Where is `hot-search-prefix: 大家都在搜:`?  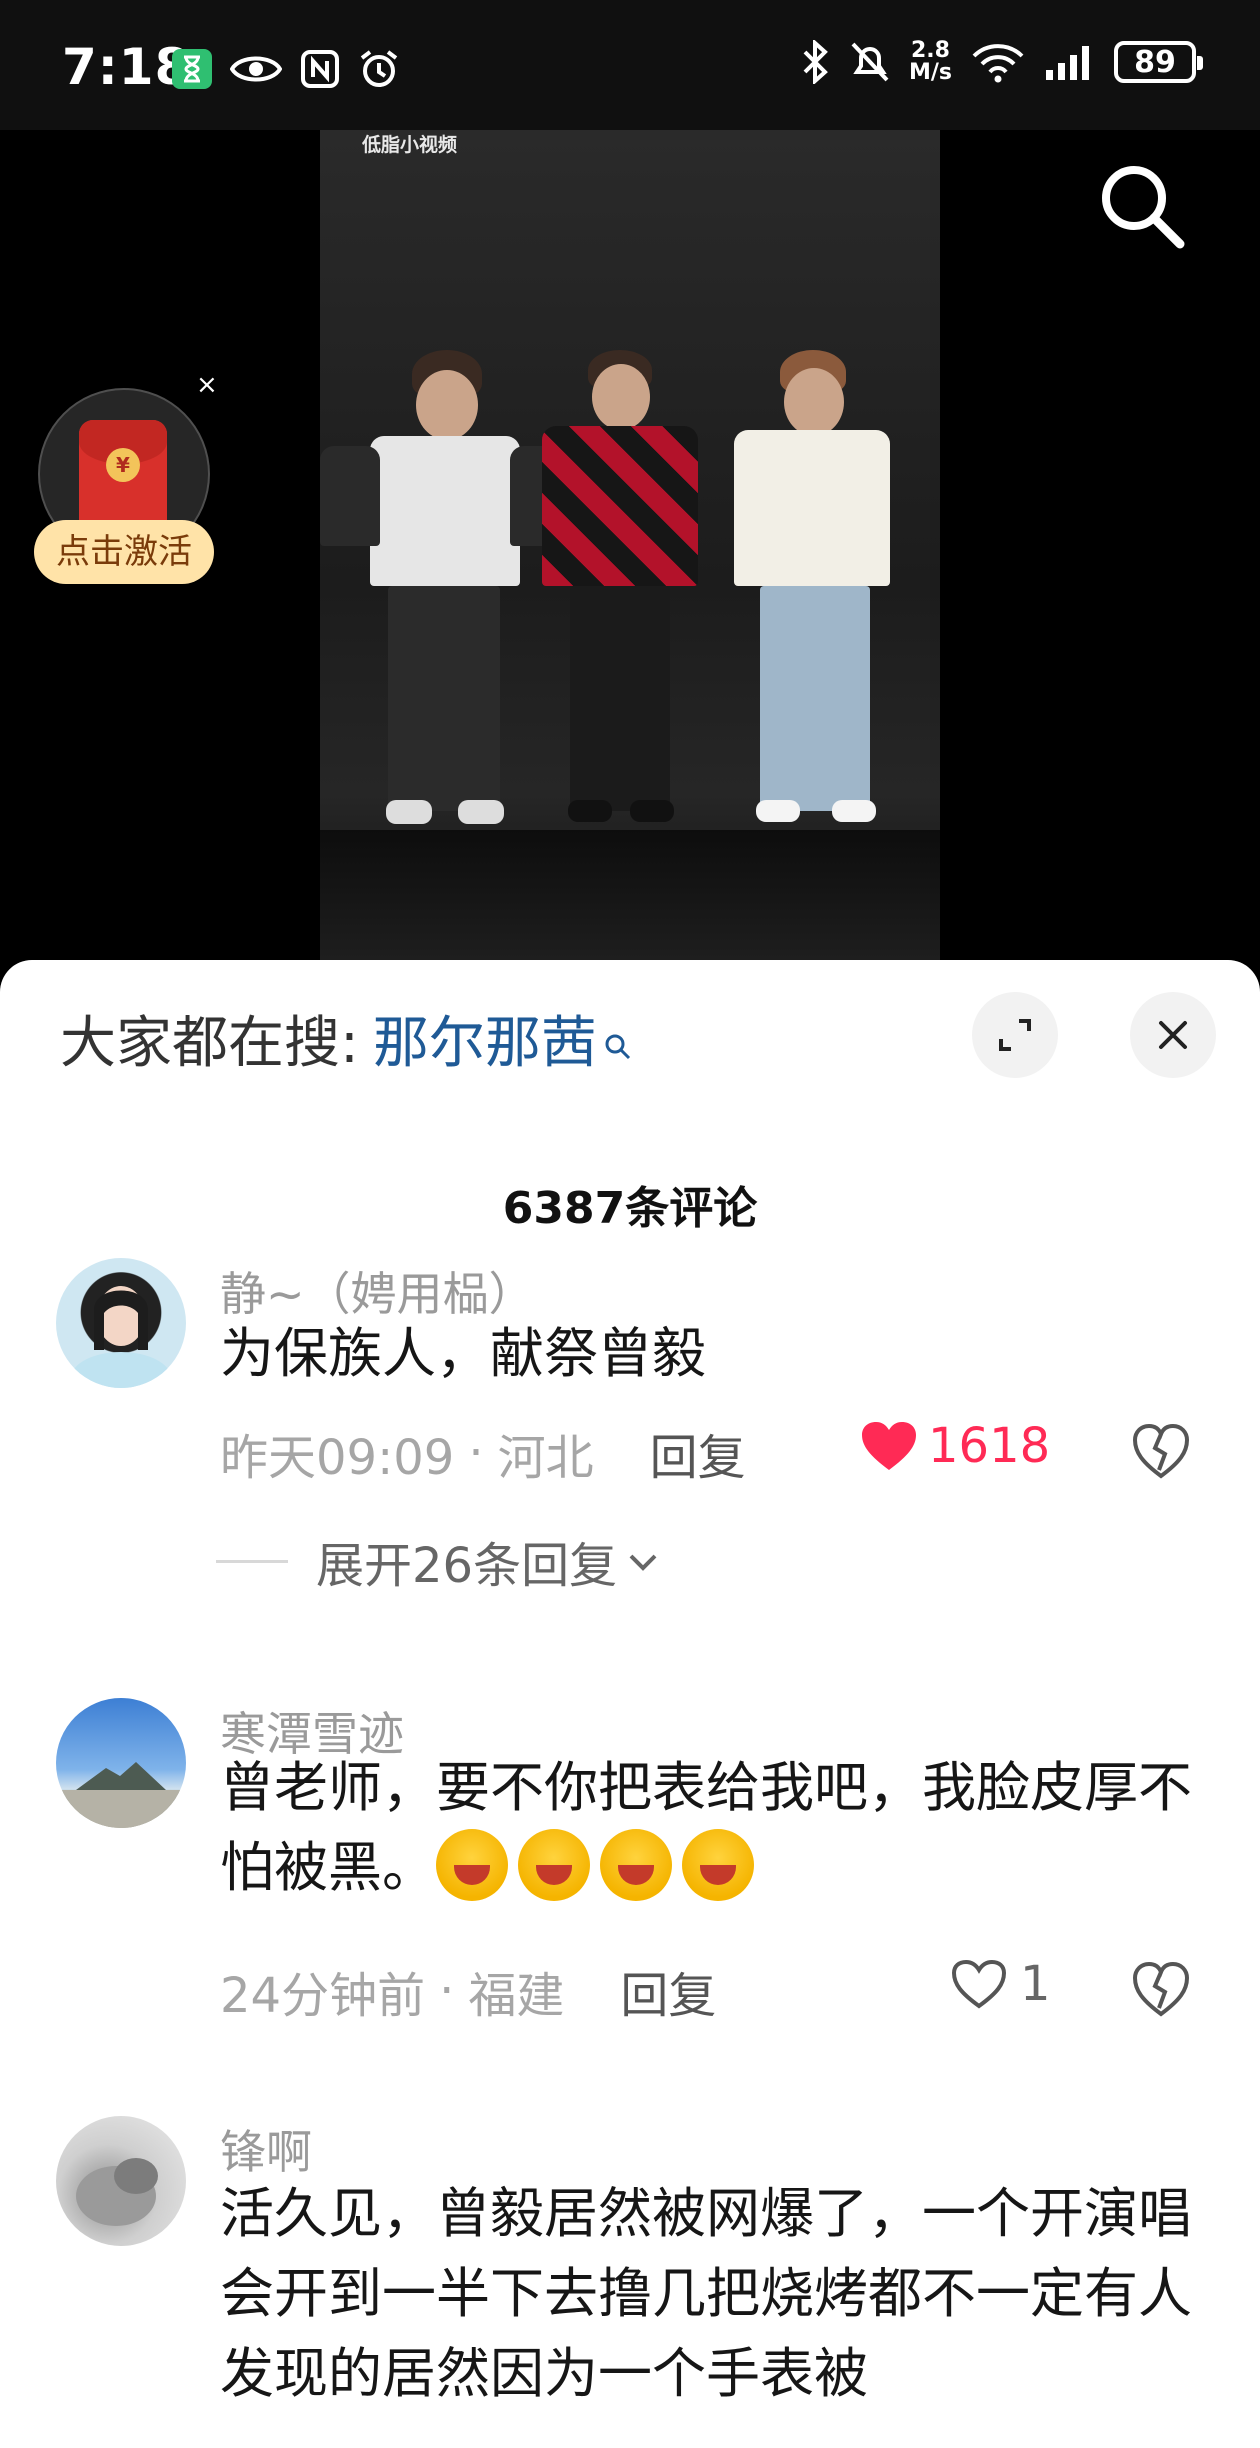
hot-search-prefix: 大家都在搜: is located at coordinates (209, 1043).